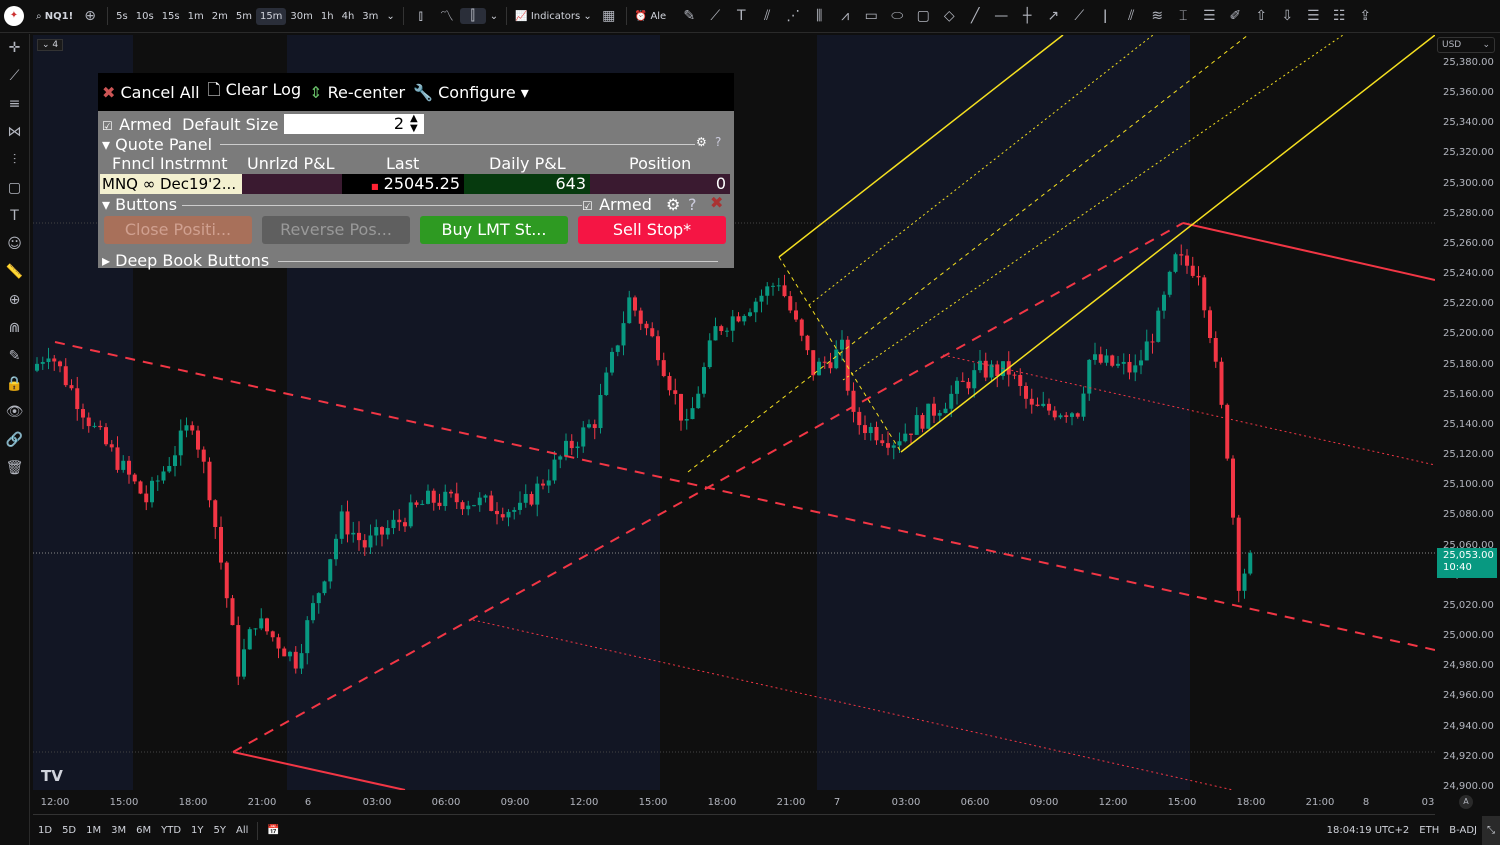 The image size is (1500, 845). What do you see at coordinates (741, 16) in the screenshot?
I see `drawing-tool-icon: T` at bounding box center [741, 16].